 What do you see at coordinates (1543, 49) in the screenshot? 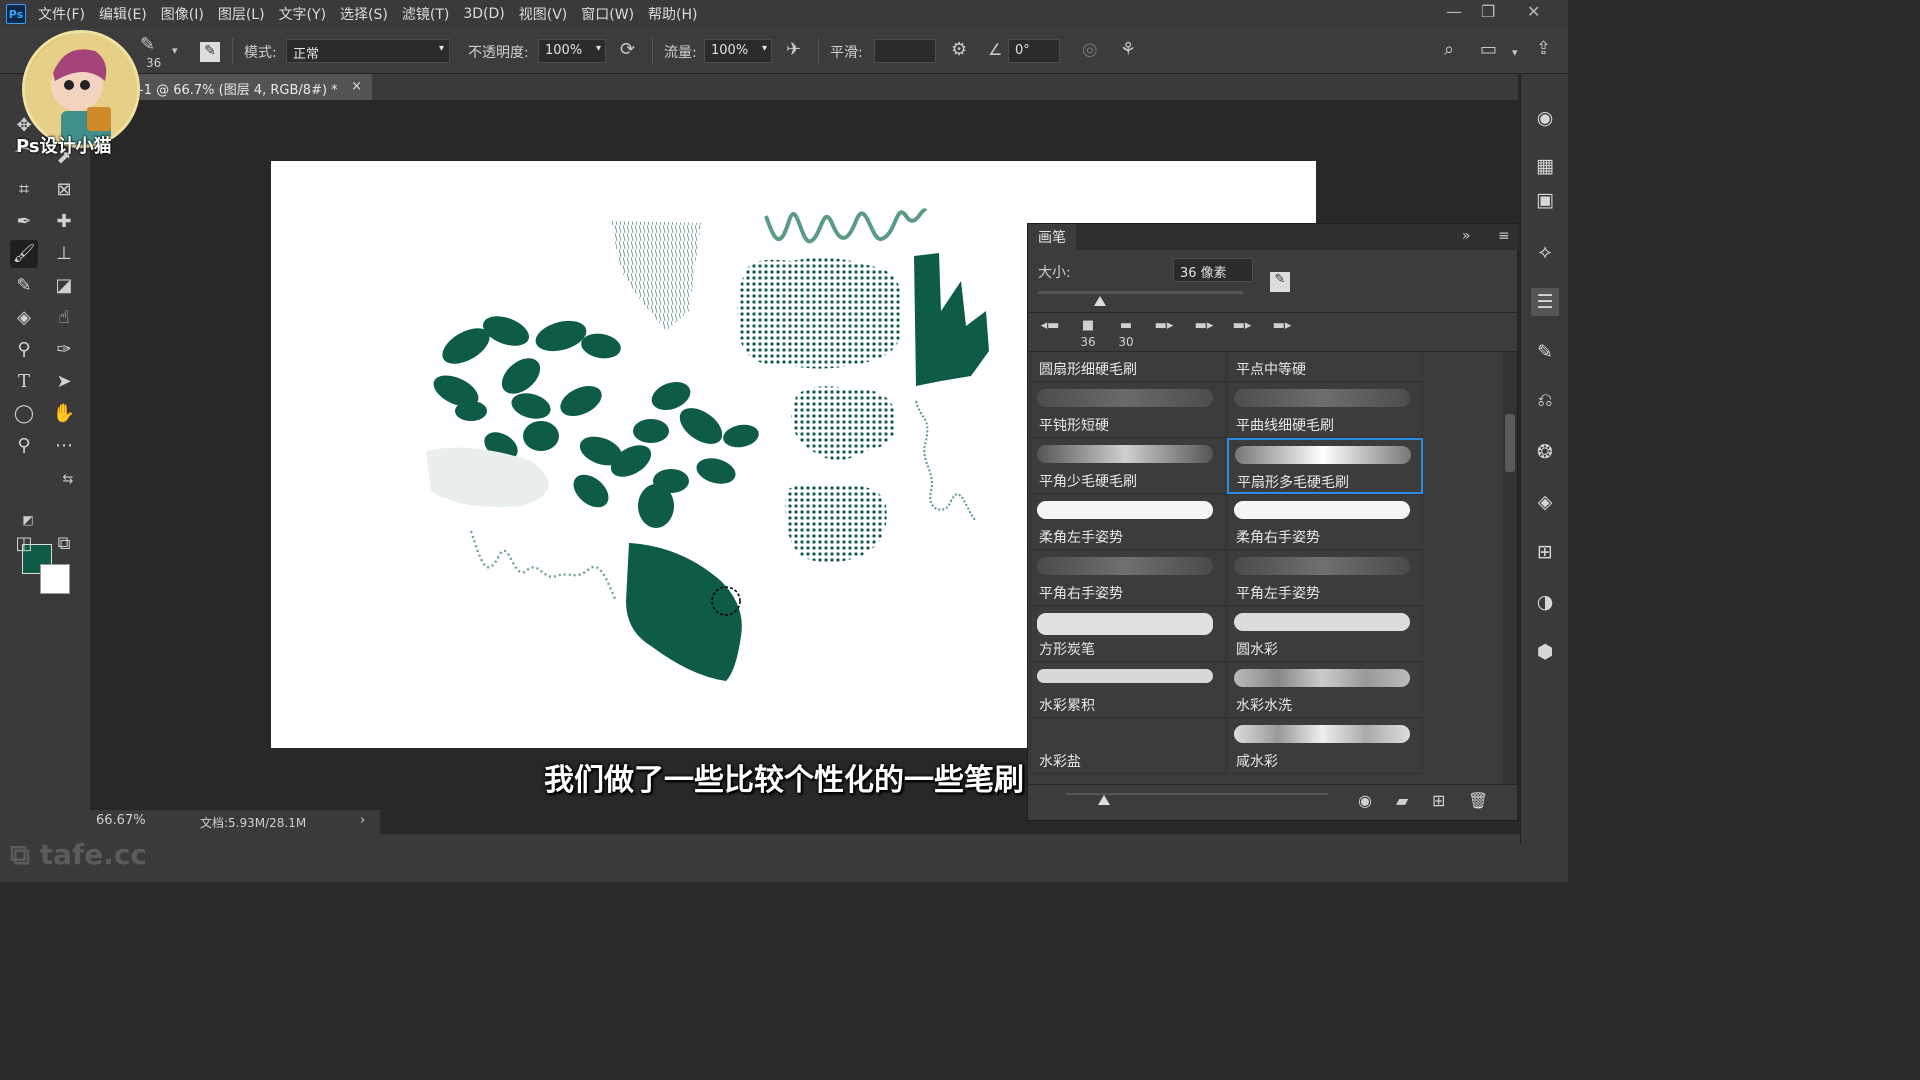
I see `share-icon: ⇪` at bounding box center [1543, 49].